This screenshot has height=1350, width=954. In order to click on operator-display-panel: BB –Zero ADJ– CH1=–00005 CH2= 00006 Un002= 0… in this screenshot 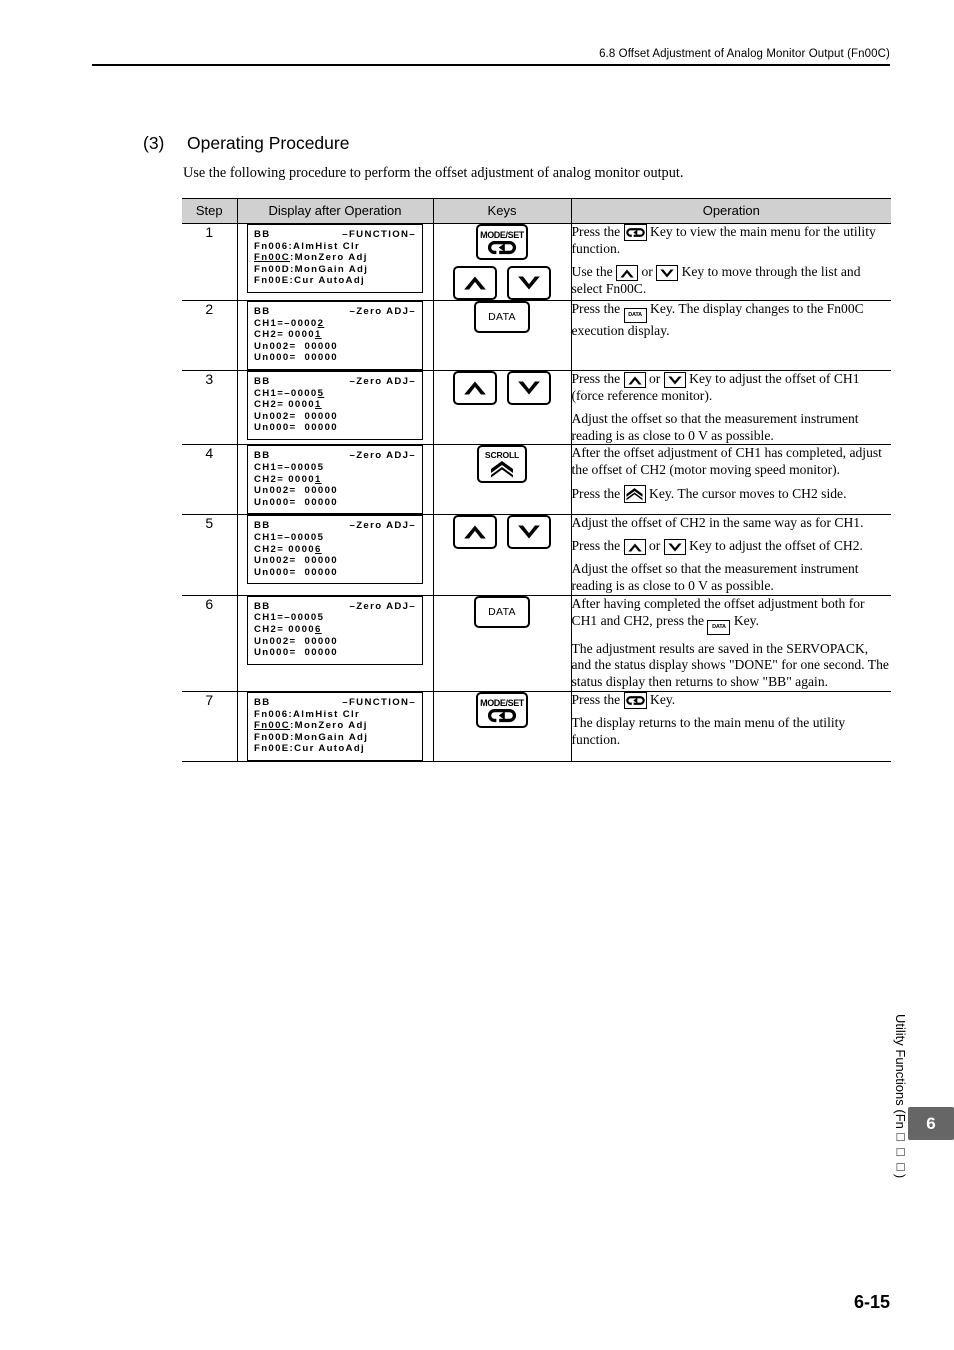, I will do `click(335, 550)`.